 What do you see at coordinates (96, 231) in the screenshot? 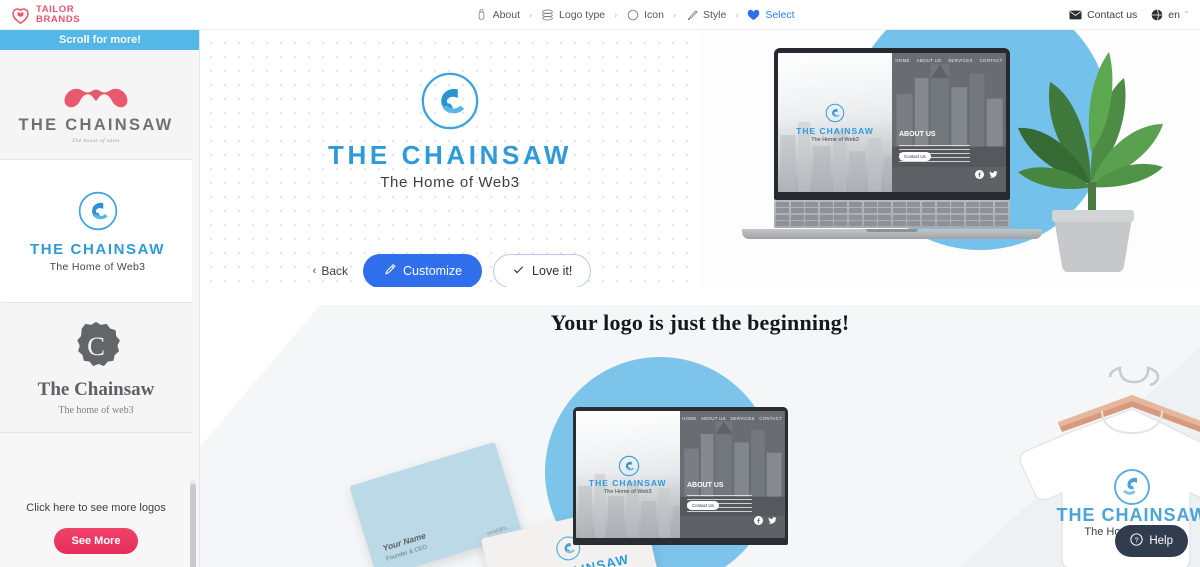
I see `logo-thumbnail-2: THE CHAINSAW The Home of Web3` at bounding box center [96, 231].